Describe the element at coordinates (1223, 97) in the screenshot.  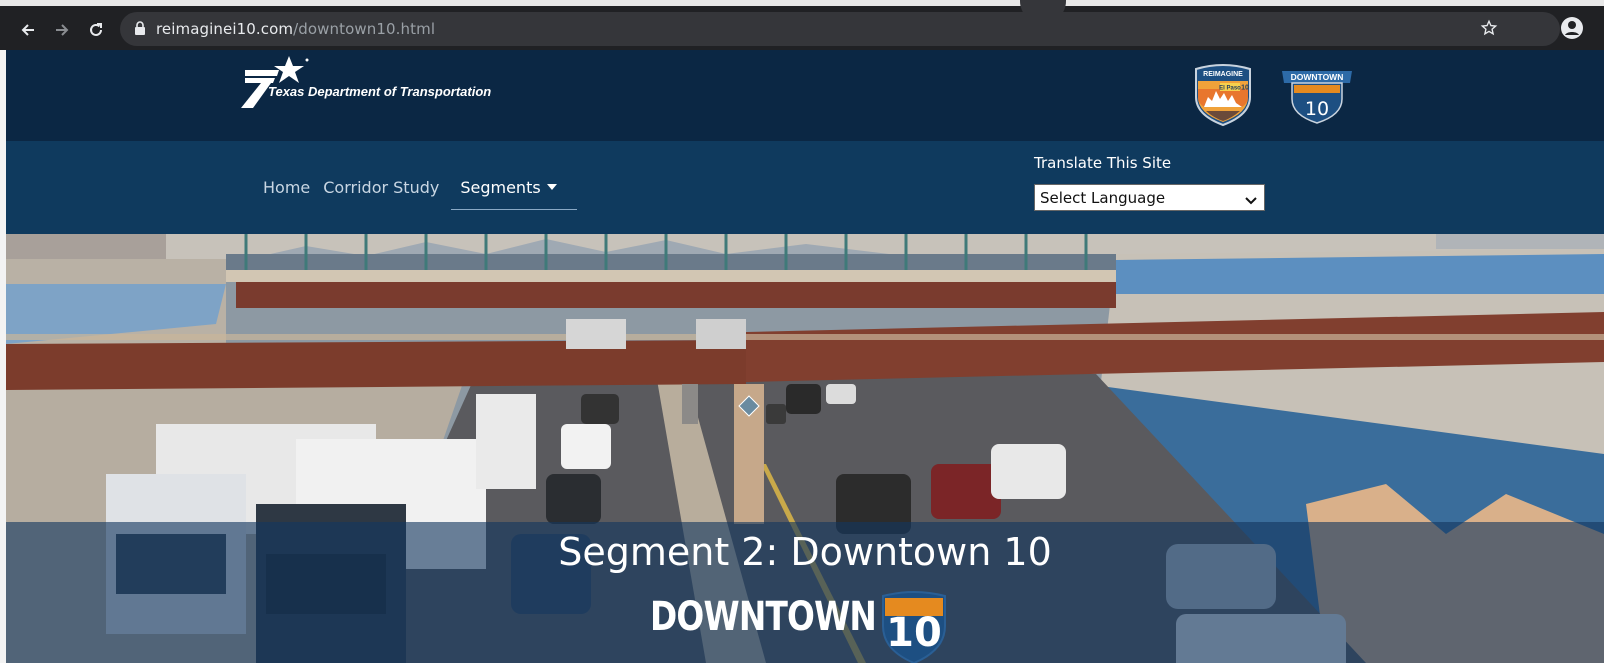
I see `reimagine-el-paso-badge: REIMAGINE El Paso 10` at that location.